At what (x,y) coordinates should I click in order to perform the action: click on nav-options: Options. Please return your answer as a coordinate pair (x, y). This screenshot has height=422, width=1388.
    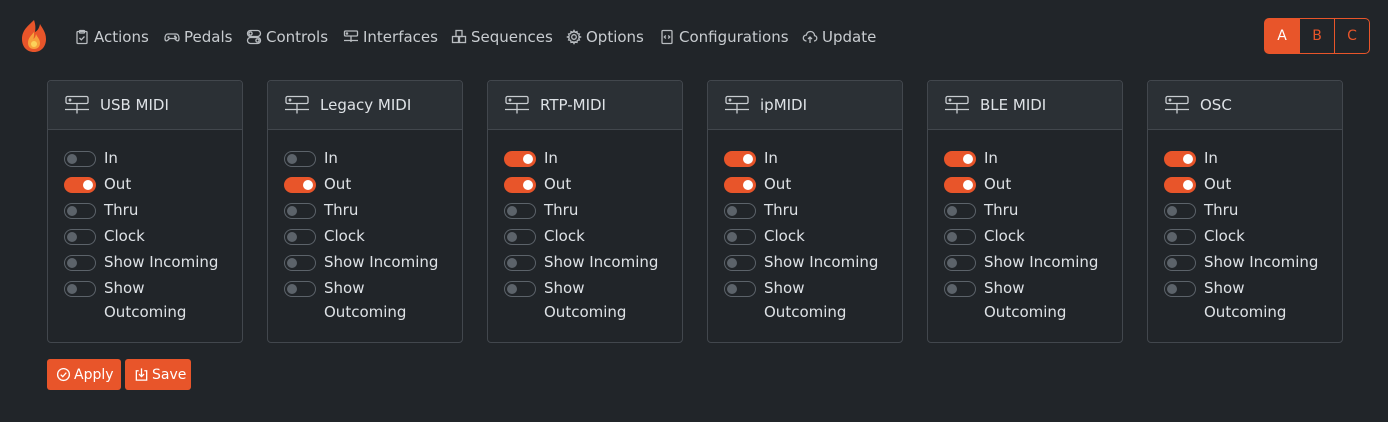
    Looking at the image, I should click on (605, 37).